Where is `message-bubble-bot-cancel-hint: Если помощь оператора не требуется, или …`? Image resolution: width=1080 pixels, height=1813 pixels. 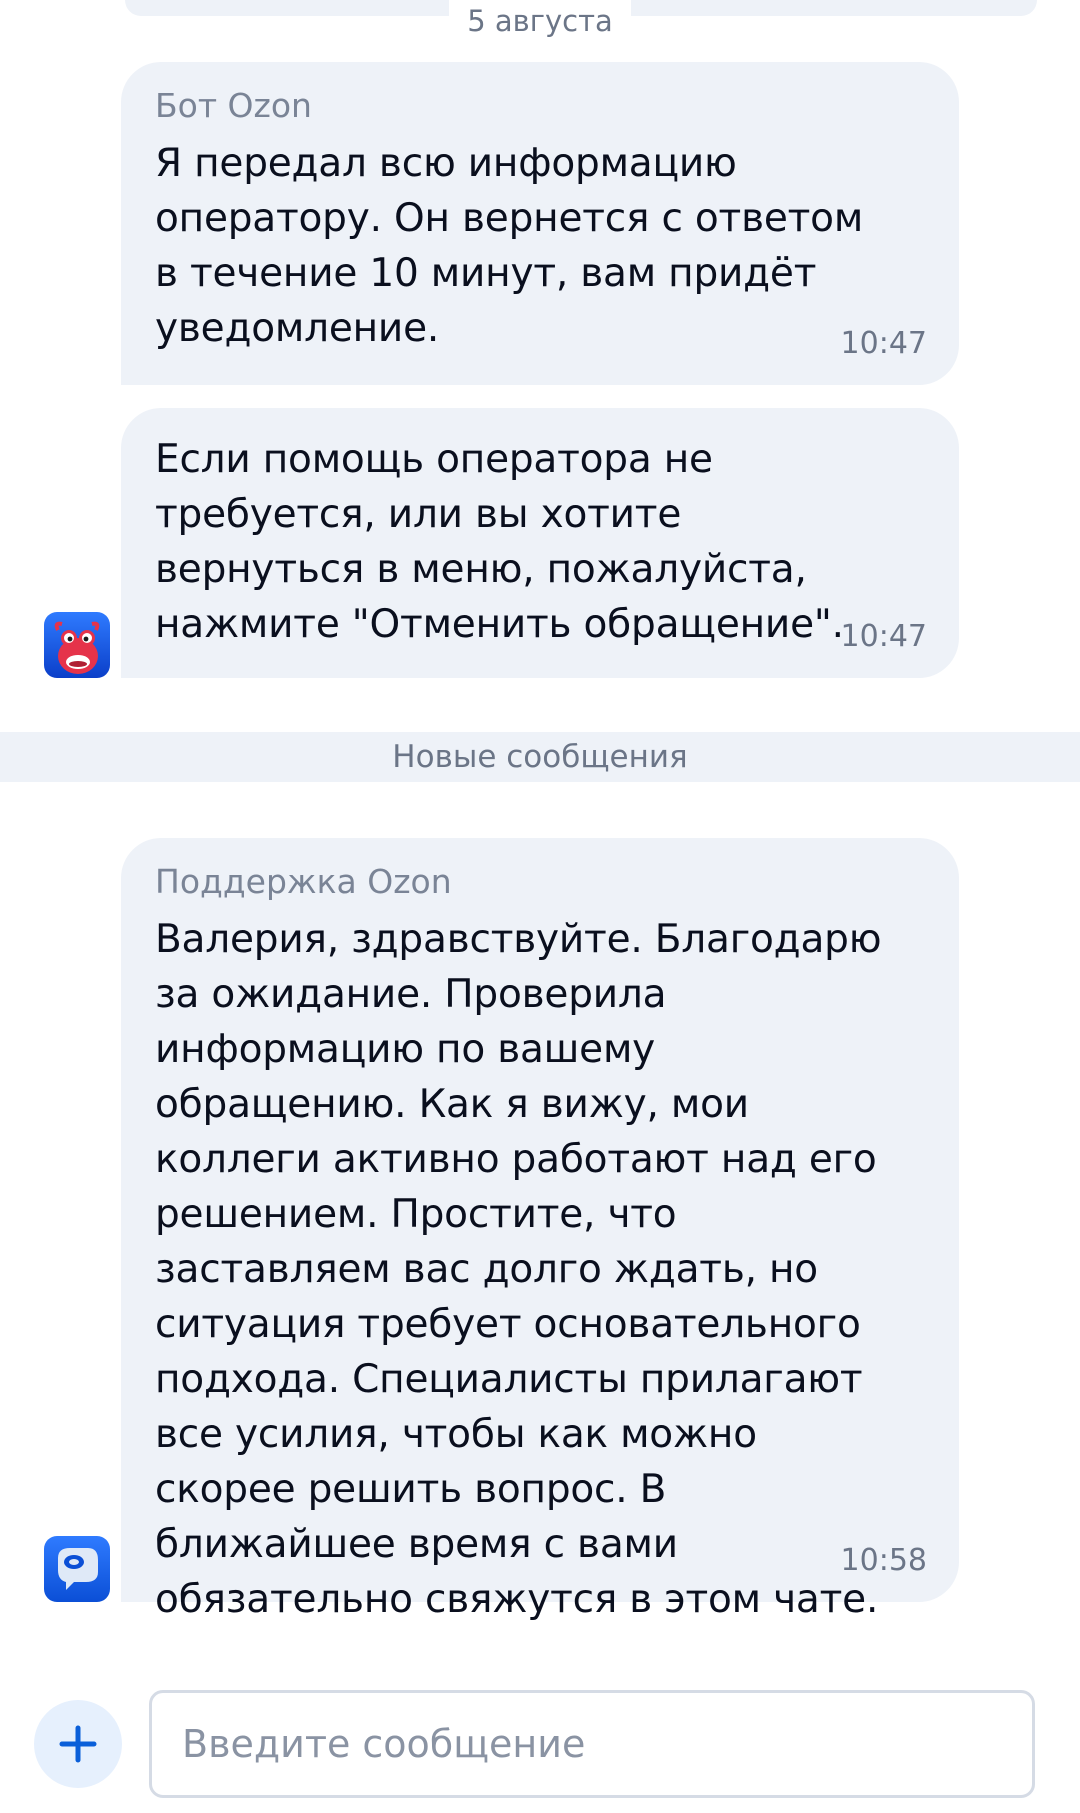 message-bubble-bot-cancel-hint: Если помощь оператора не требуется, или … is located at coordinates (540, 543).